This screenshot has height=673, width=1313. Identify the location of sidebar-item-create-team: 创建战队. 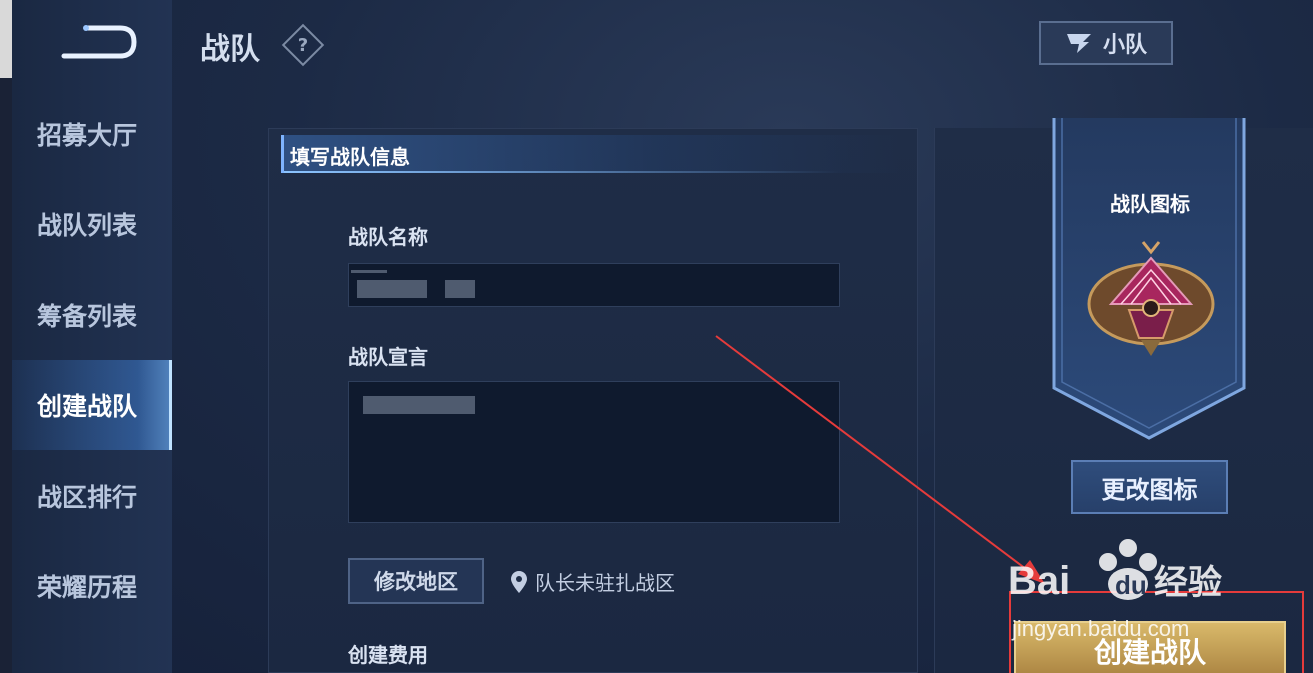
(92, 405).